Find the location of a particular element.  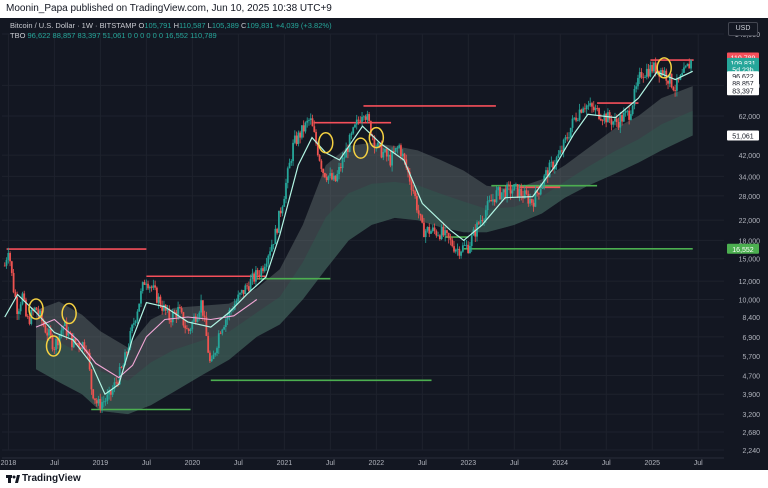

price-tick-label: 3,200 is located at coordinates (751, 415).